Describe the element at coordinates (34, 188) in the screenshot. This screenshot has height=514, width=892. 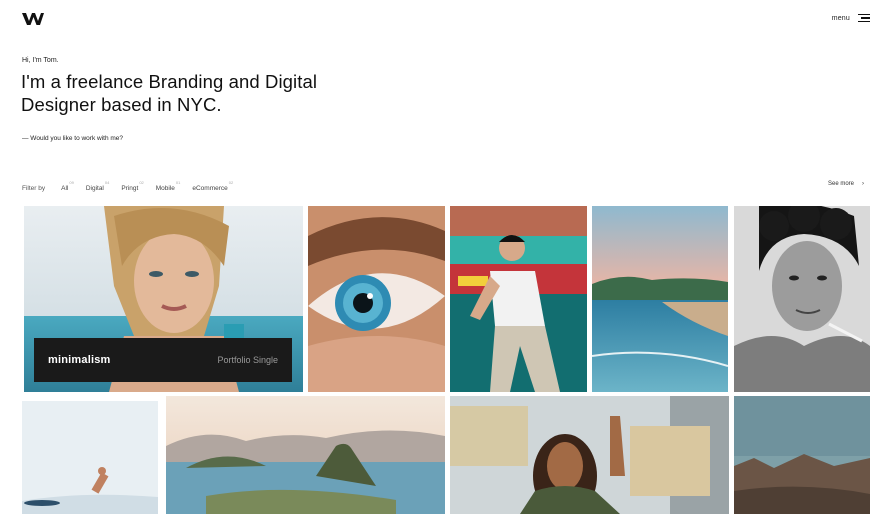
I see `filter-label: Filter by` at that location.